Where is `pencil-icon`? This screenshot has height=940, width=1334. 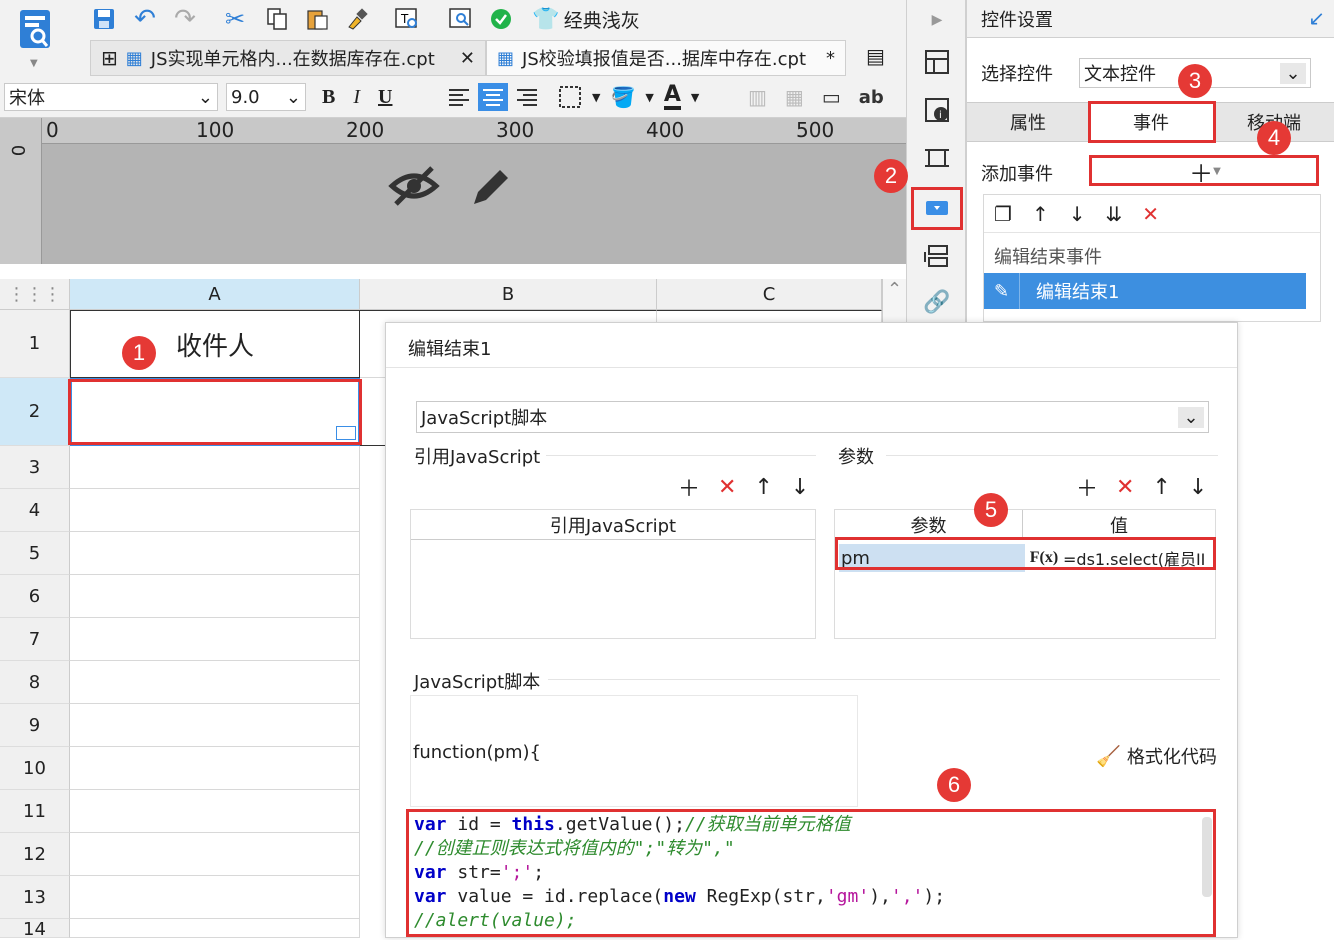 pencil-icon is located at coordinates (490, 190).